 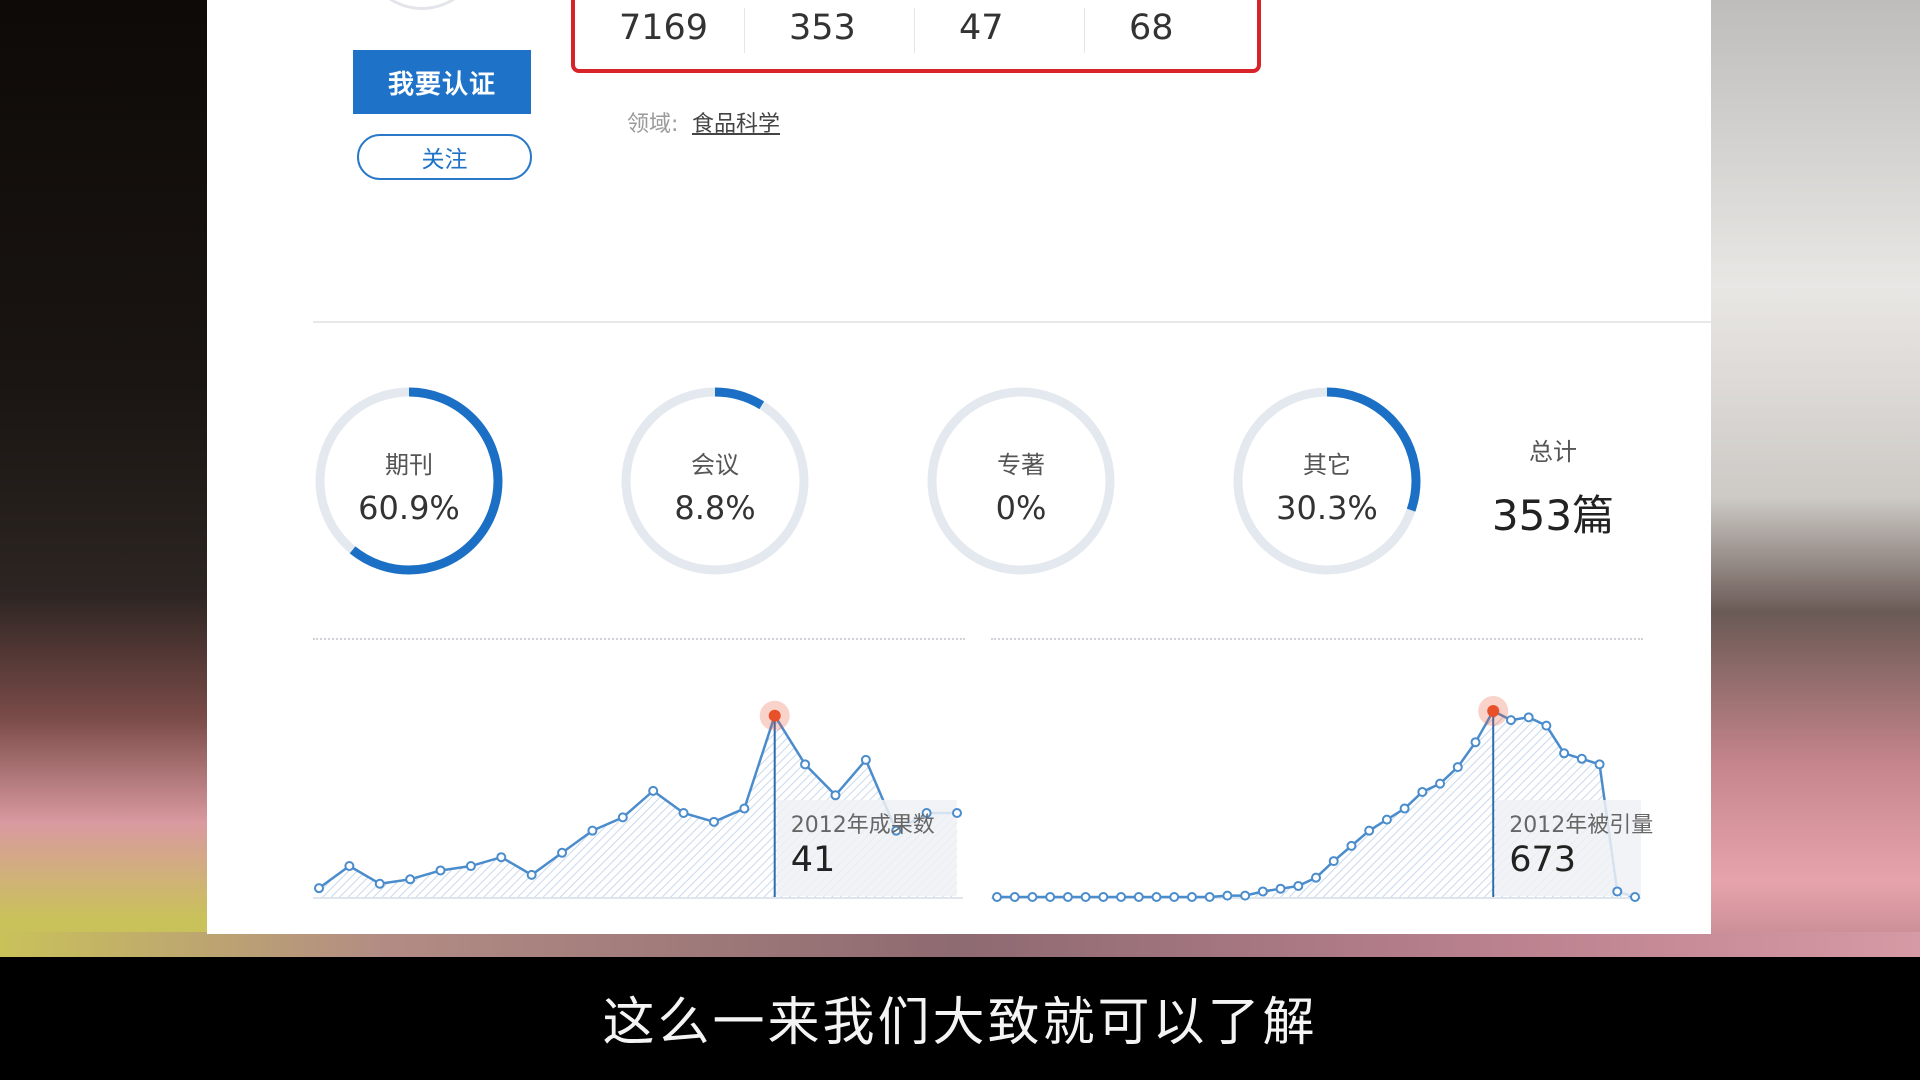 What do you see at coordinates (960, 1023) in the screenshot?
I see `video-subtitle: 这么一来我们大致就可以了解` at bounding box center [960, 1023].